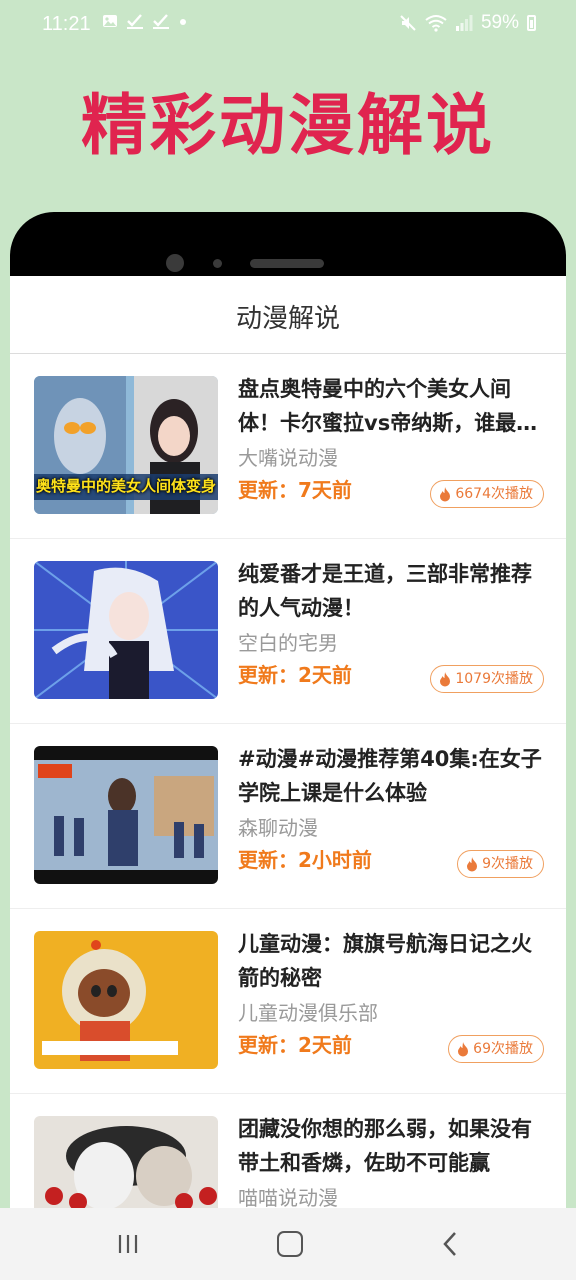 The width and height of the screenshot is (576, 1280). I want to click on play-count-badge: 69次播放, so click(496, 1049).